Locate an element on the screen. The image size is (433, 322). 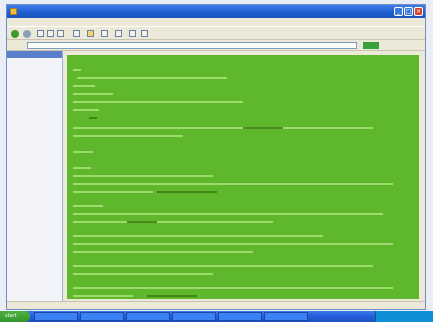
sidebar is located at coordinates (35, 176).